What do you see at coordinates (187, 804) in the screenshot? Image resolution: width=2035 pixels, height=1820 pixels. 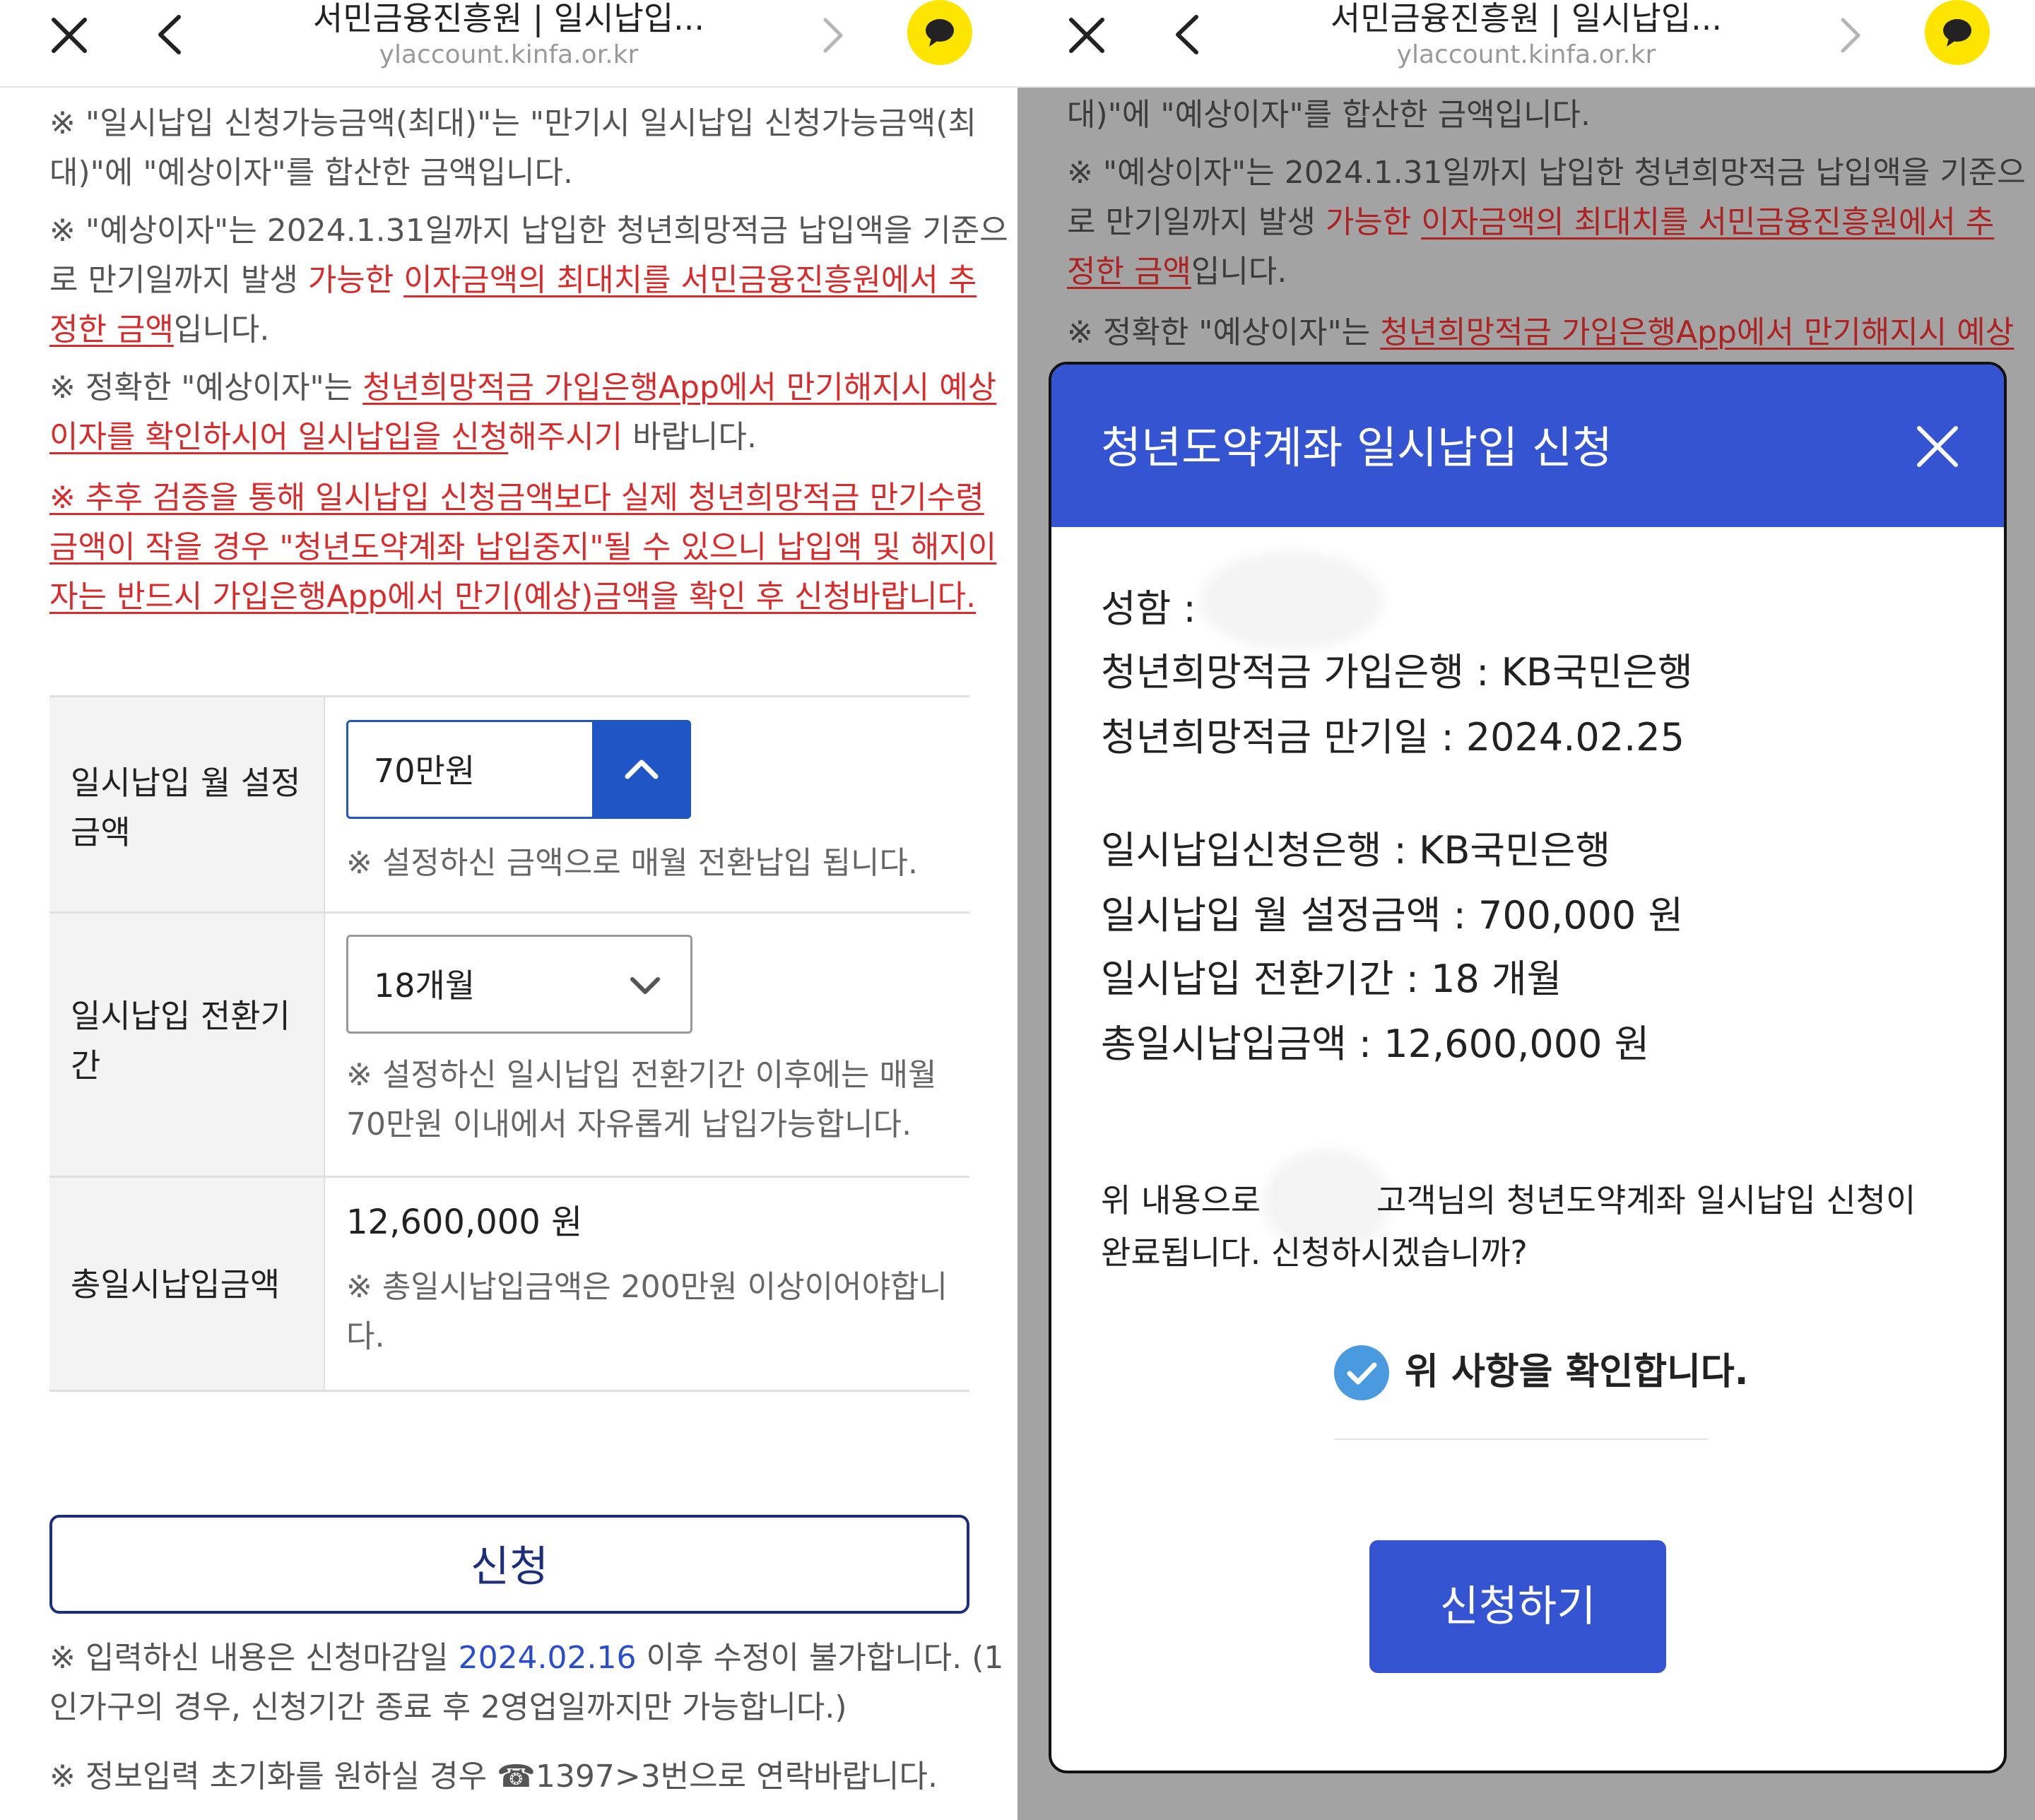 I see `monthly-amount-label: 일시납입 월 설정 금액` at bounding box center [187, 804].